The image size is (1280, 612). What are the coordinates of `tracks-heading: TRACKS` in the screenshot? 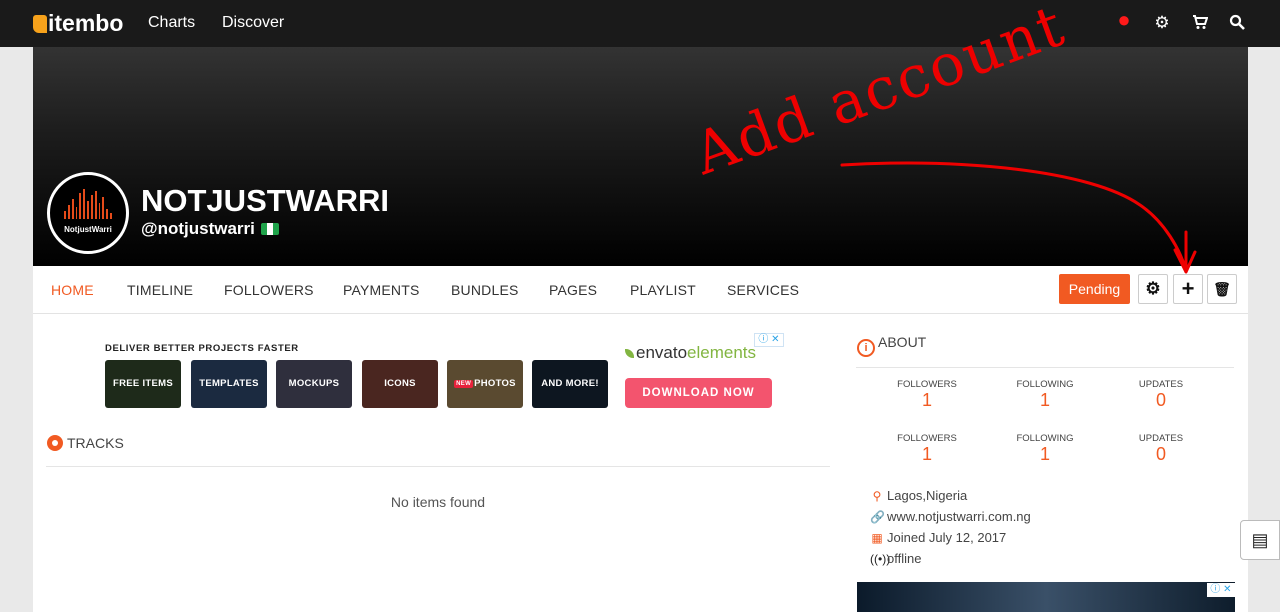 It's located at (85, 443).